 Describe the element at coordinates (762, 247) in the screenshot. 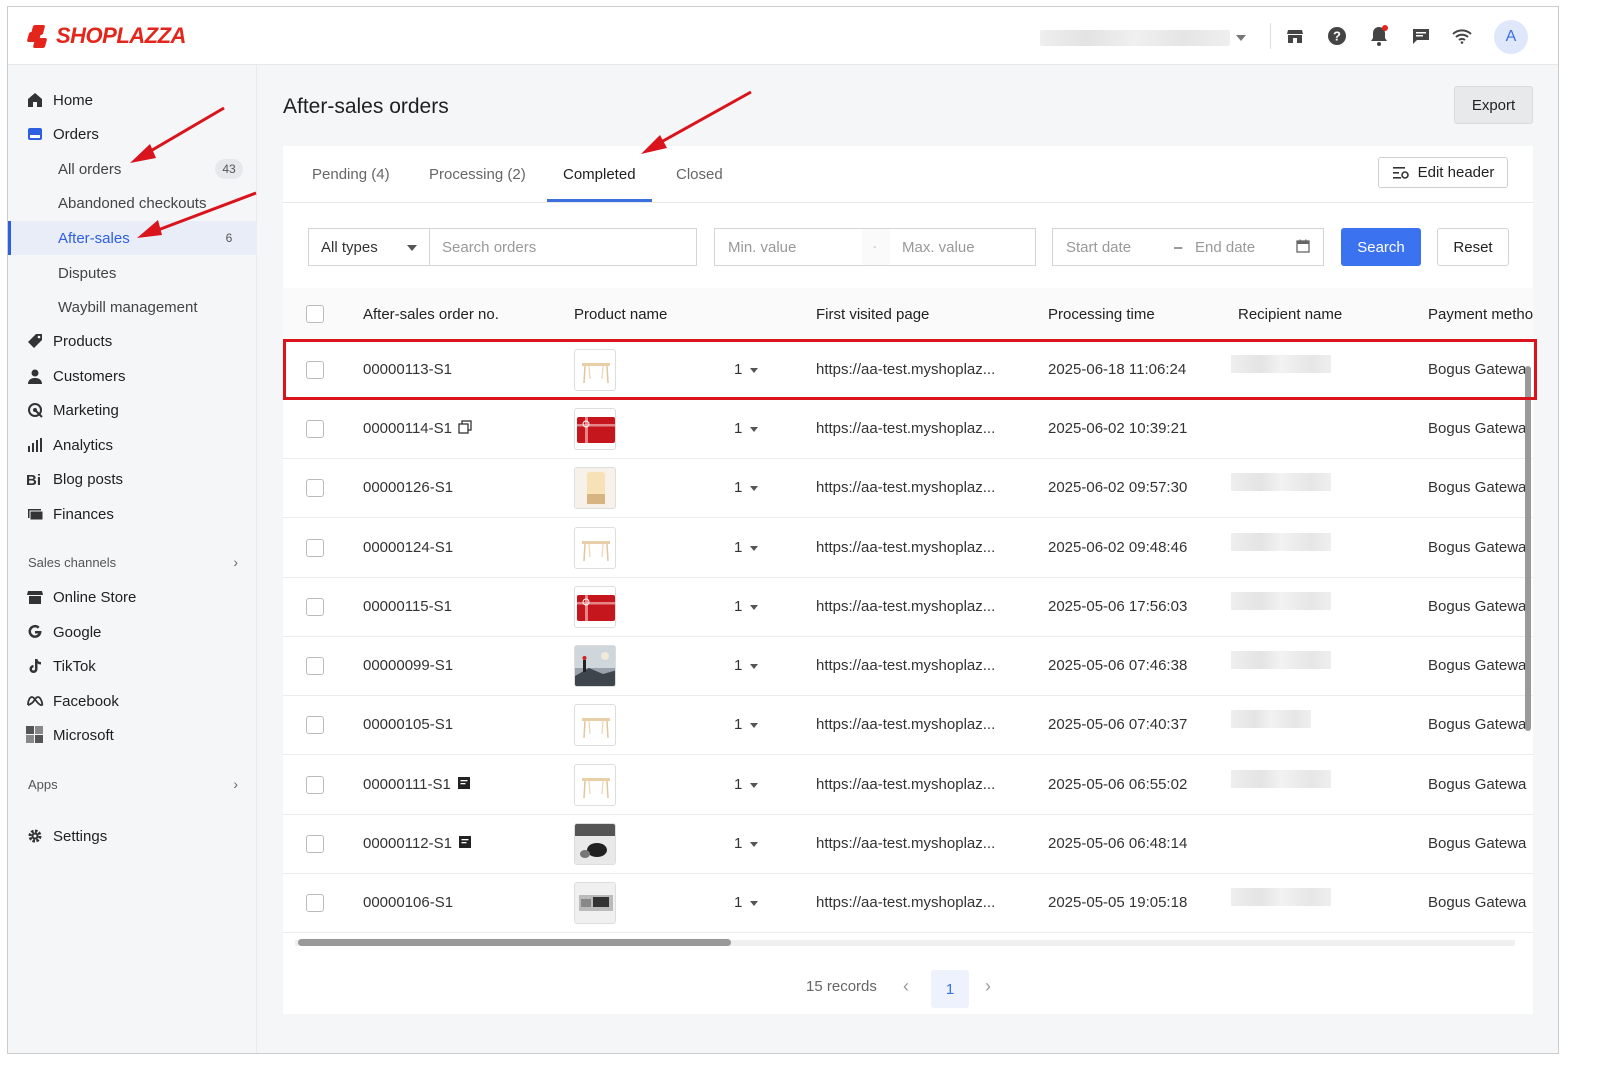

I see `min-value-field: Min. value` at that location.